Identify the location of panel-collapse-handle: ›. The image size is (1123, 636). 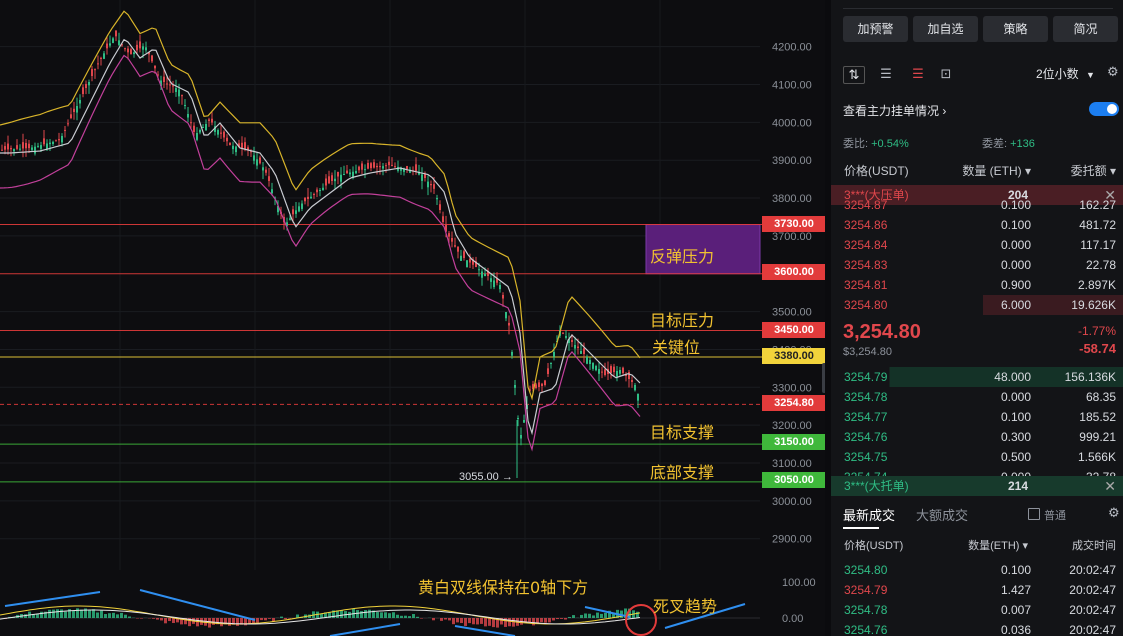
(823, 378).